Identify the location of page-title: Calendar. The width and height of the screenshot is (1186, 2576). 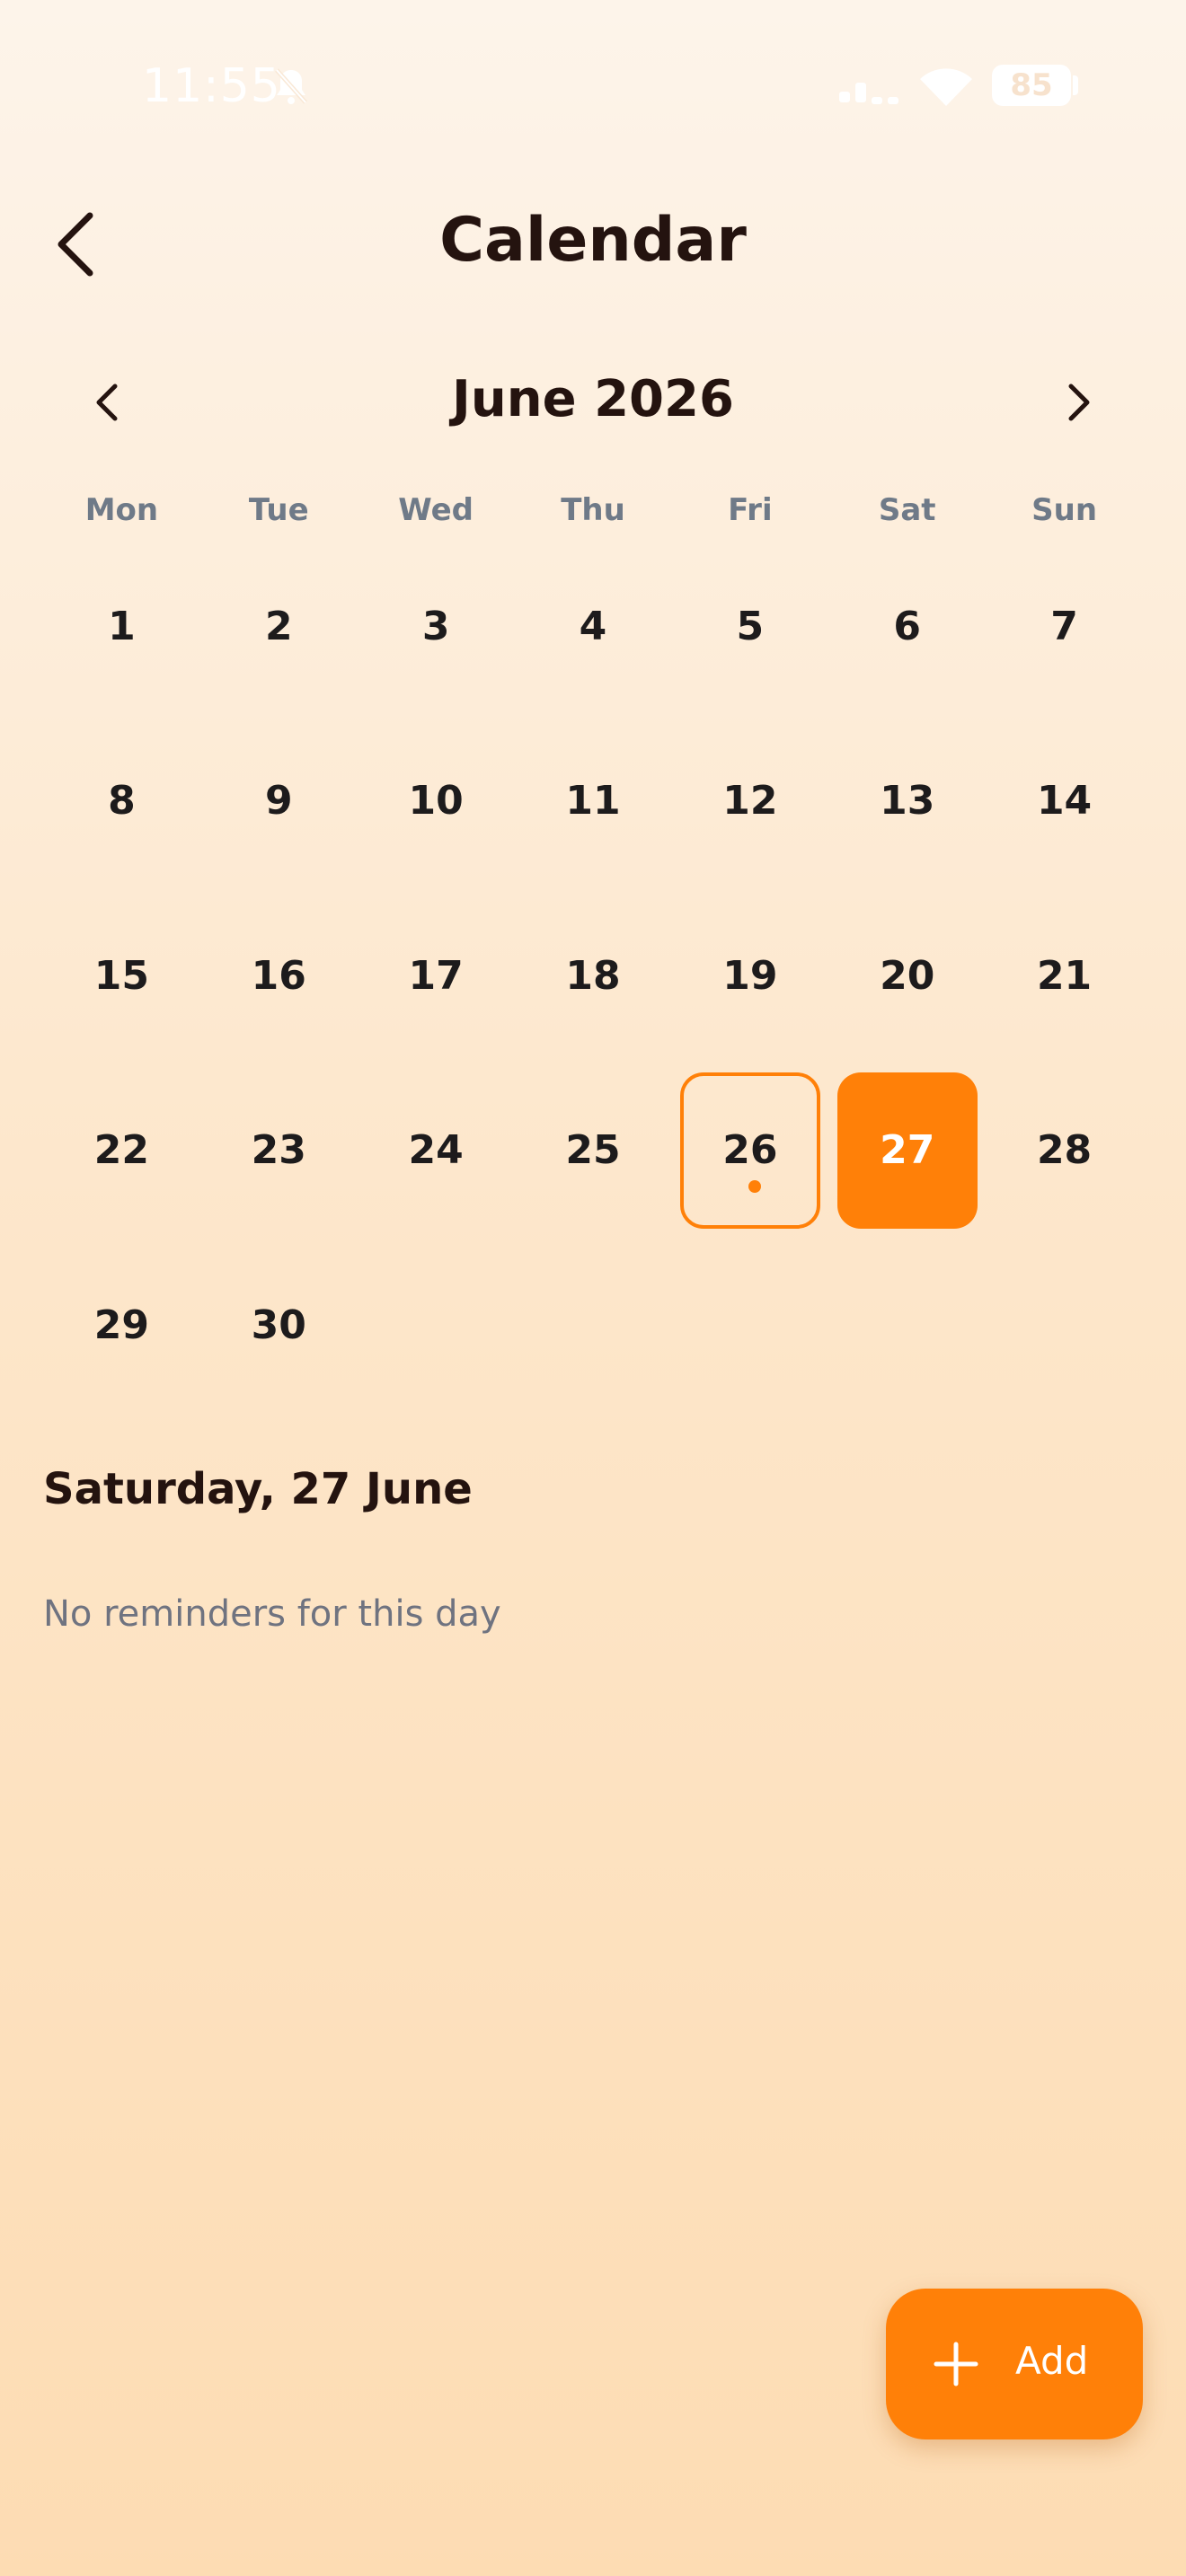
(593, 240).